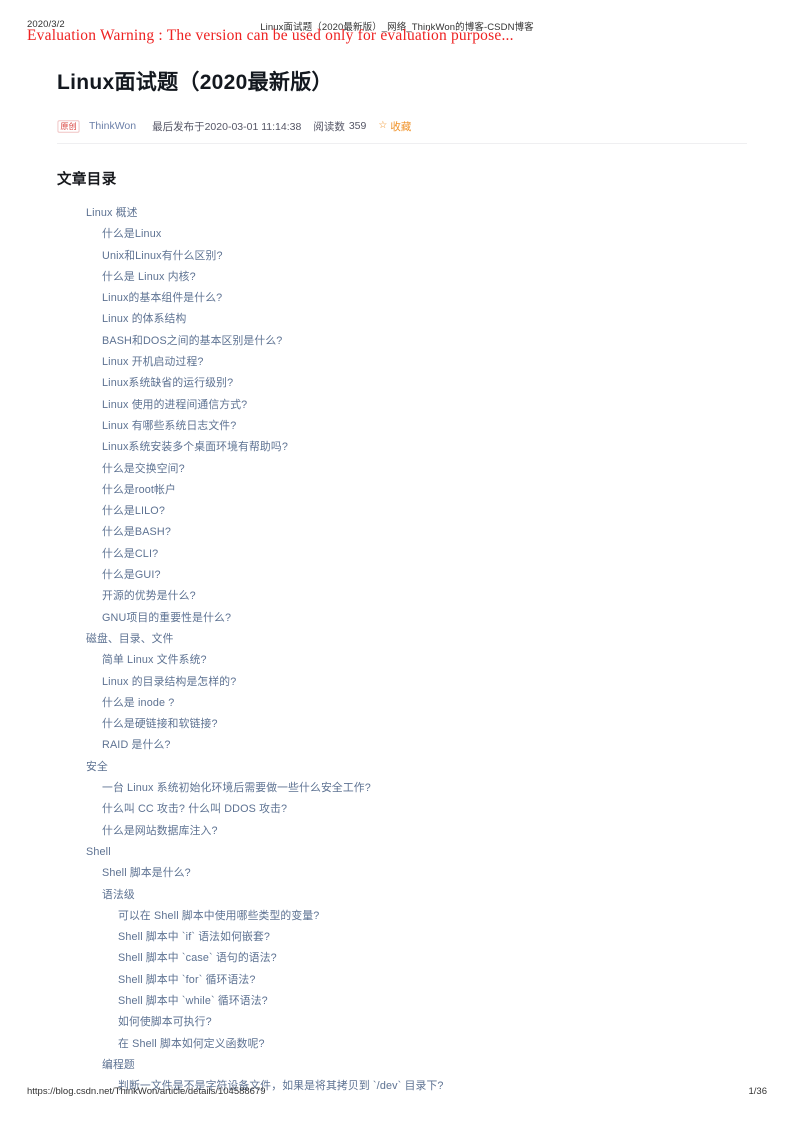 The width and height of the screenshot is (794, 1123). I want to click on toc-link: Linux 使用的进程间通信方式?, so click(402, 405).